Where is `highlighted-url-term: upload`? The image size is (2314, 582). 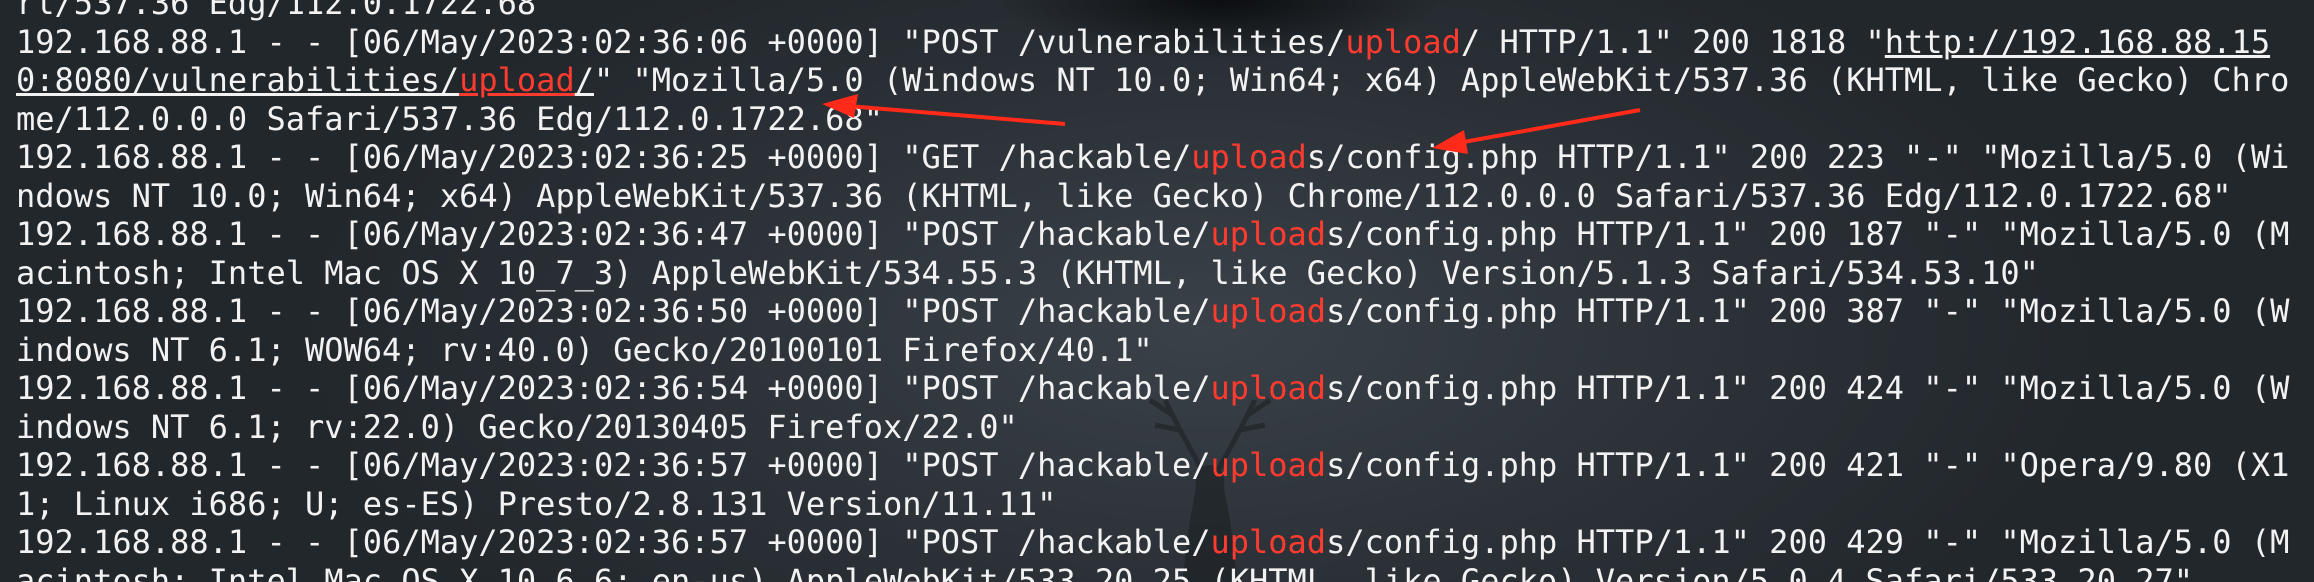
highlighted-url-term: upload is located at coordinates (517, 80).